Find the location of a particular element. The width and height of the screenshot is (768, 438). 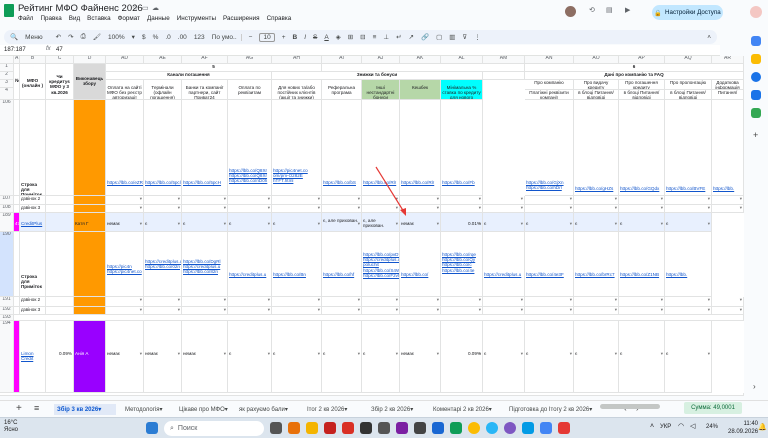

link-text: https://lbb.co/82ri is located at coordinates (204, 271).